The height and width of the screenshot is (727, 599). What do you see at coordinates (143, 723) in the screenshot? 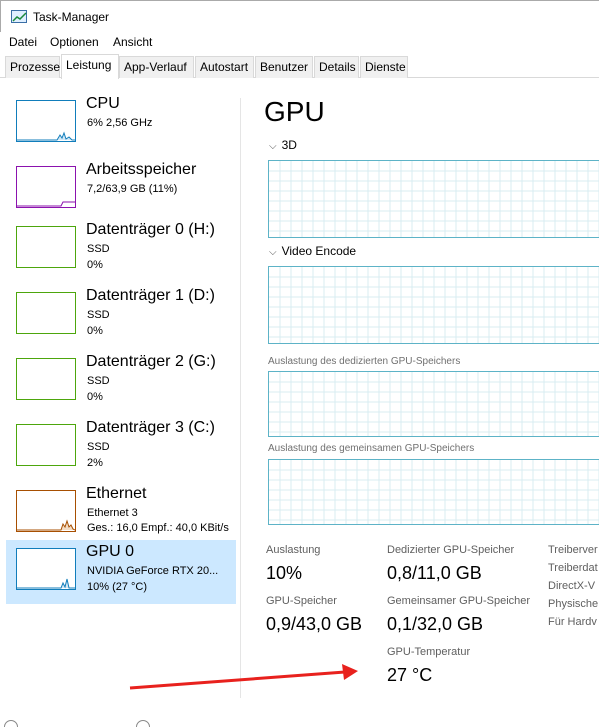
I see `resource-monitor-icon` at bounding box center [143, 723].